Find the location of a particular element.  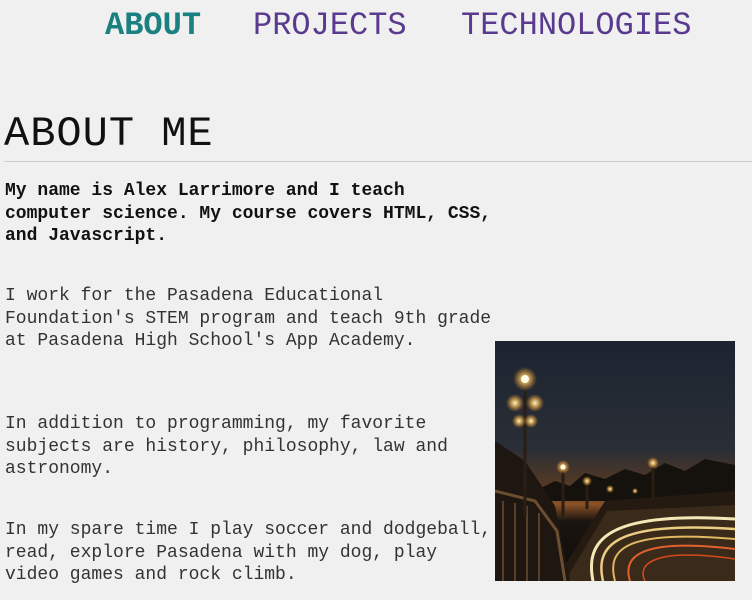

page-title: ABOUT ME is located at coordinates (109, 134).